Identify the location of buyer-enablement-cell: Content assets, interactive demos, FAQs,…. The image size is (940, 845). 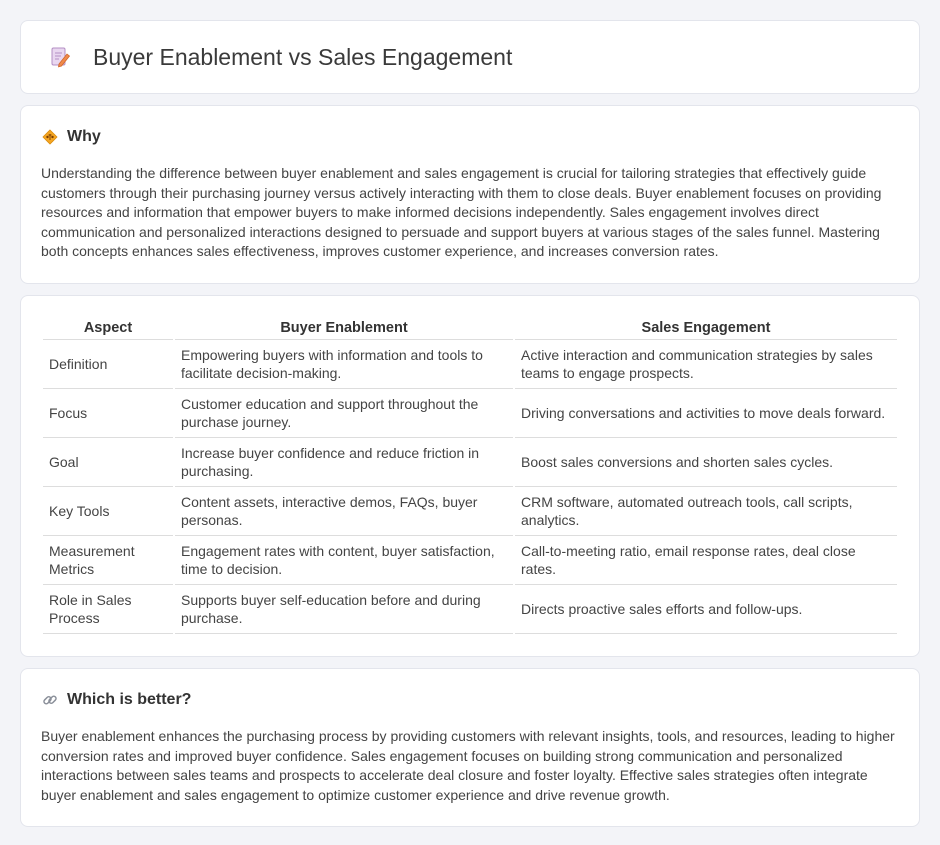
(344, 511).